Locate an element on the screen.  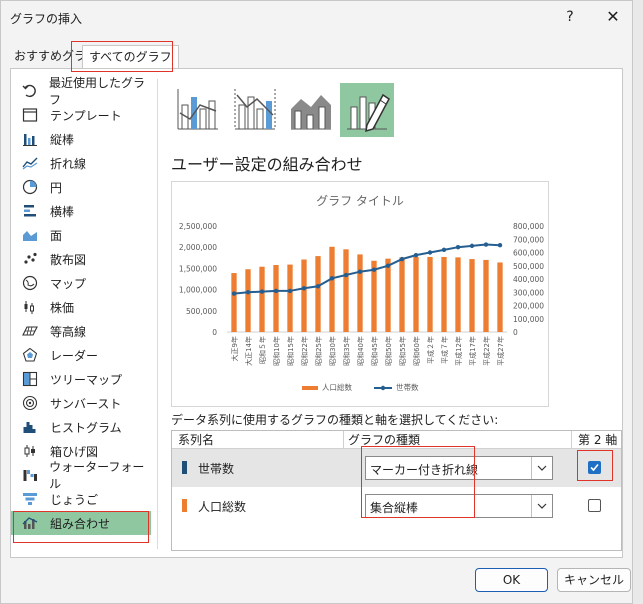
title-bar: グラフの挿入 ? ✕ is located at coordinates (316, 18).